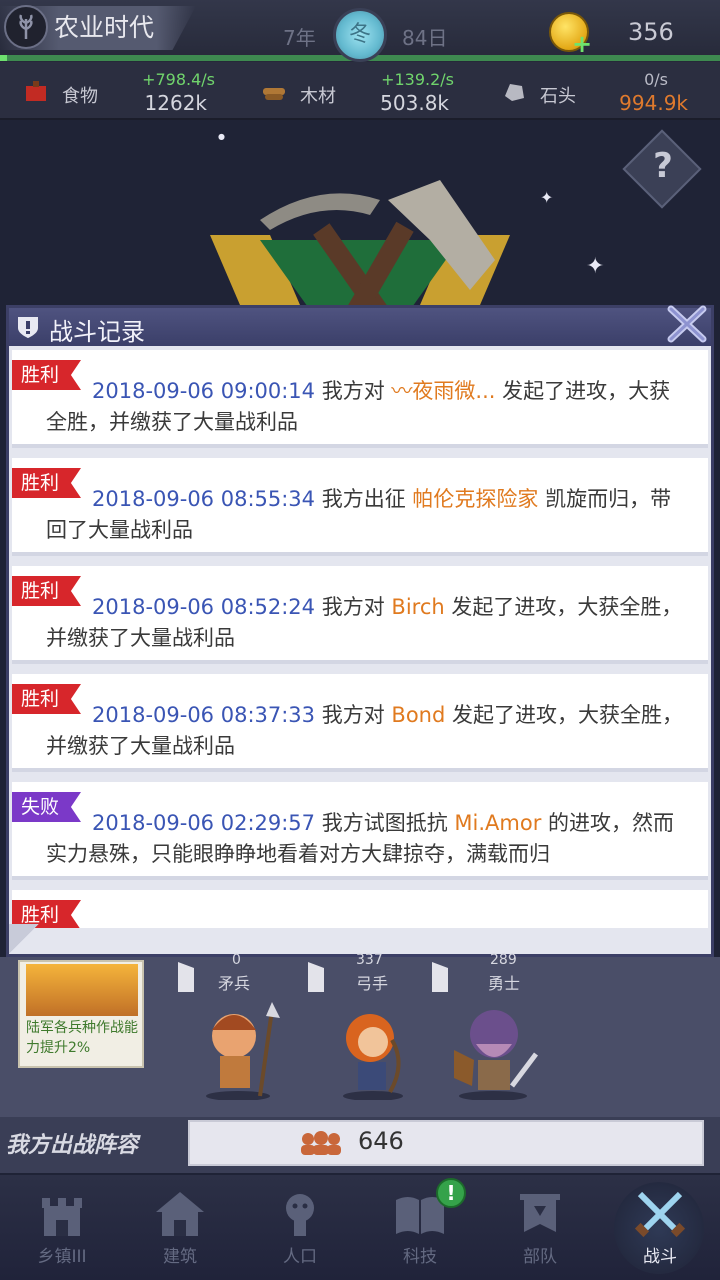 The width and height of the screenshot is (720, 1280). Describe the element at coordinates (204, 607) in the screenshot. I see `log-time: 2018-09-06 08:52:24` at that location.